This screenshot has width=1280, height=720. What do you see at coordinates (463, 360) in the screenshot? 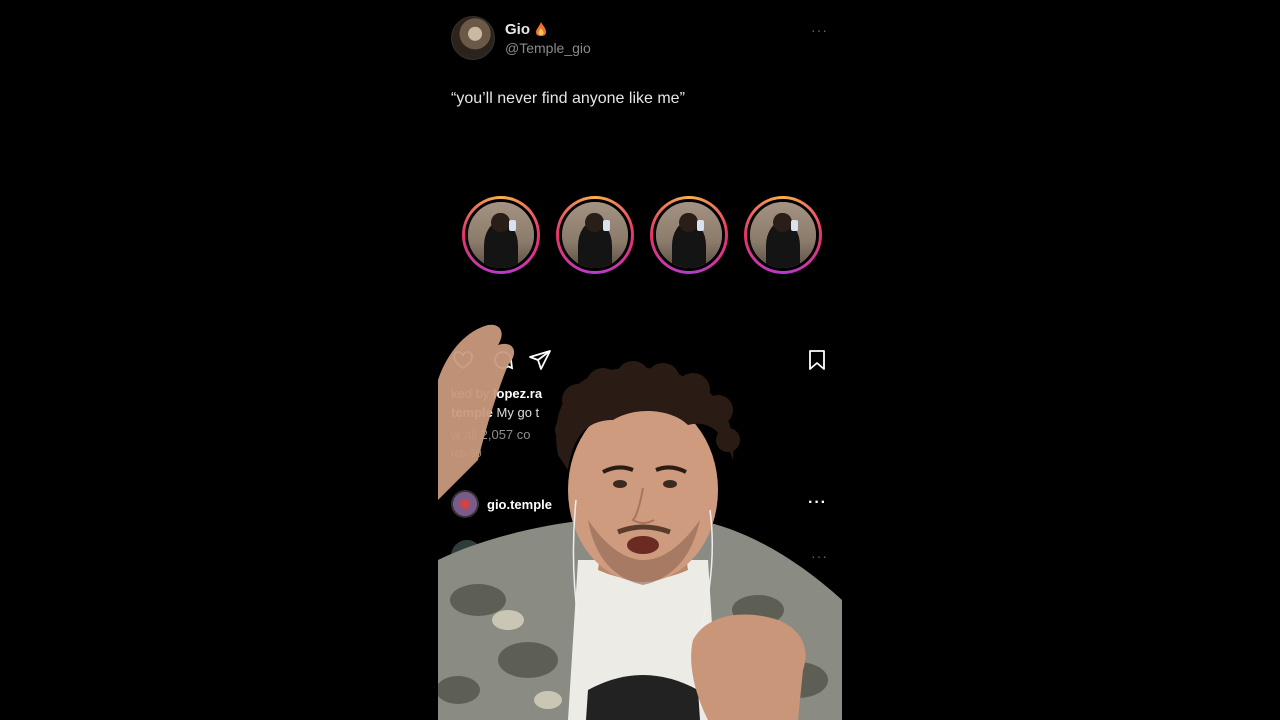
I see `heart-icon` at bounding box center [463, 360].